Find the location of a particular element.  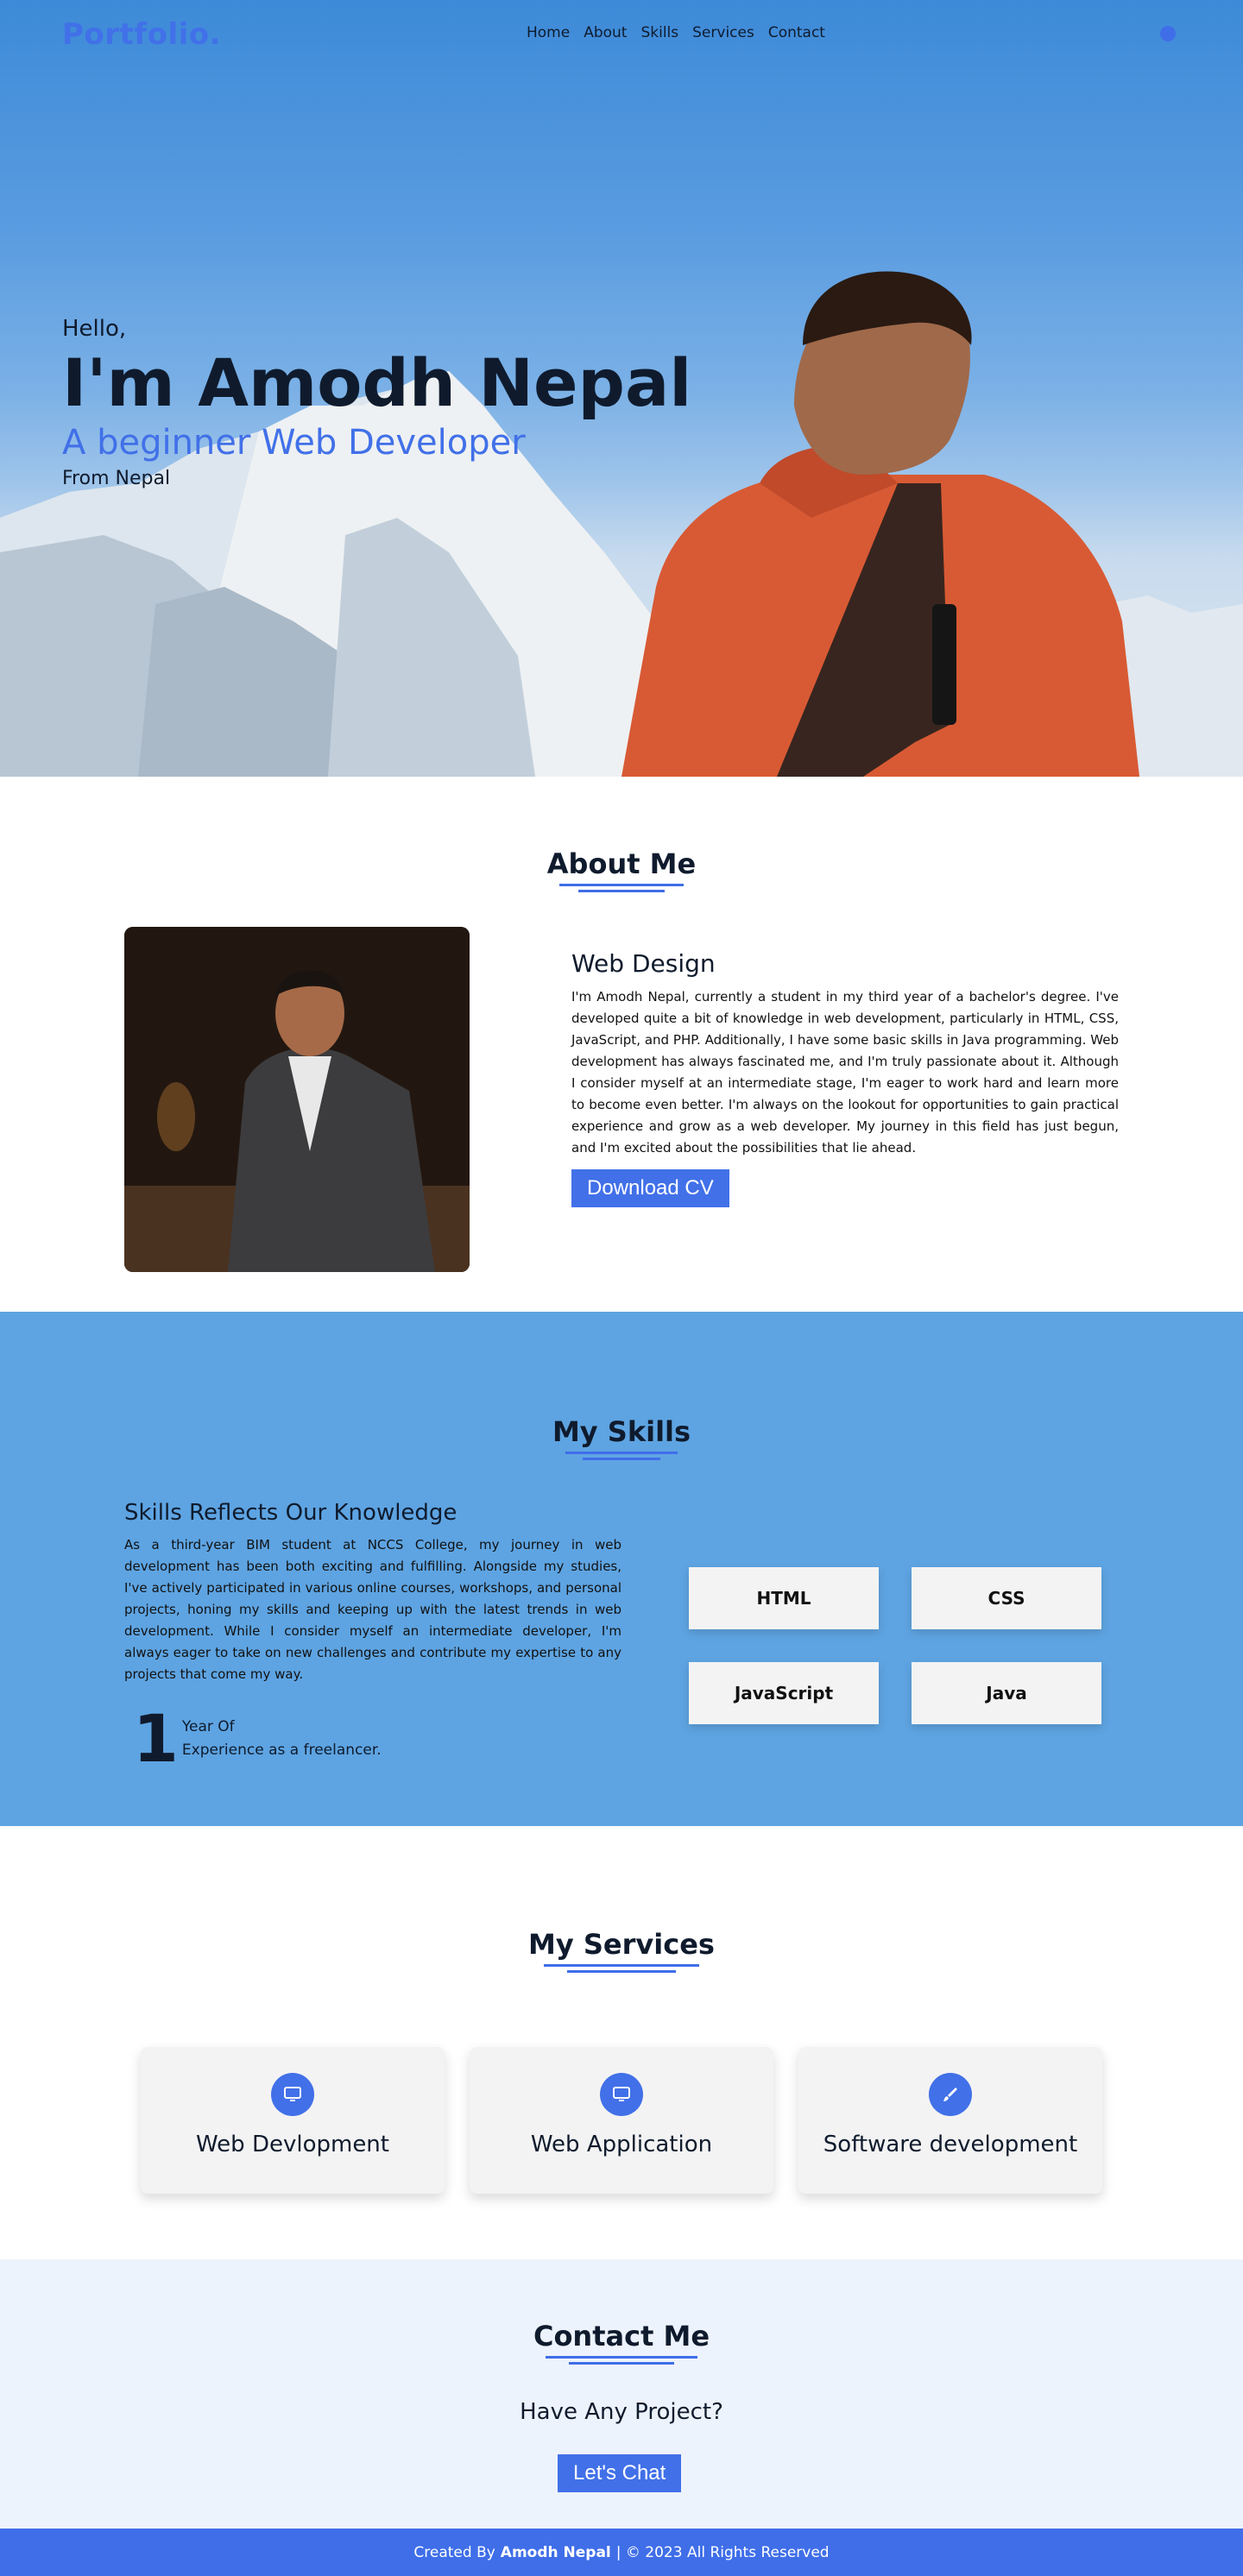

footer-author: Amodh Nepal is located at coordinates (555, 2552).